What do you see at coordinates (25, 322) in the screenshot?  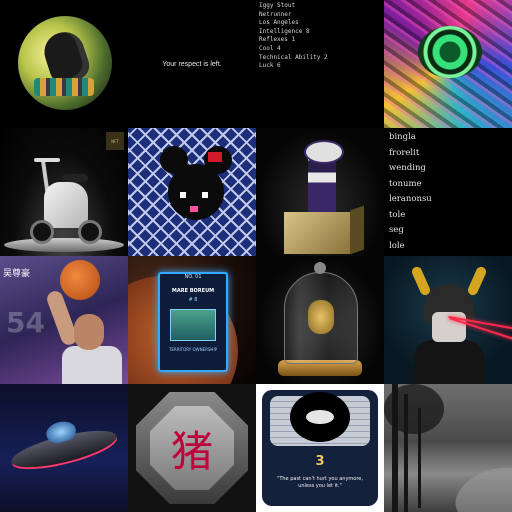 I see `jersey-number: 54` at bounding box center [25, 322].